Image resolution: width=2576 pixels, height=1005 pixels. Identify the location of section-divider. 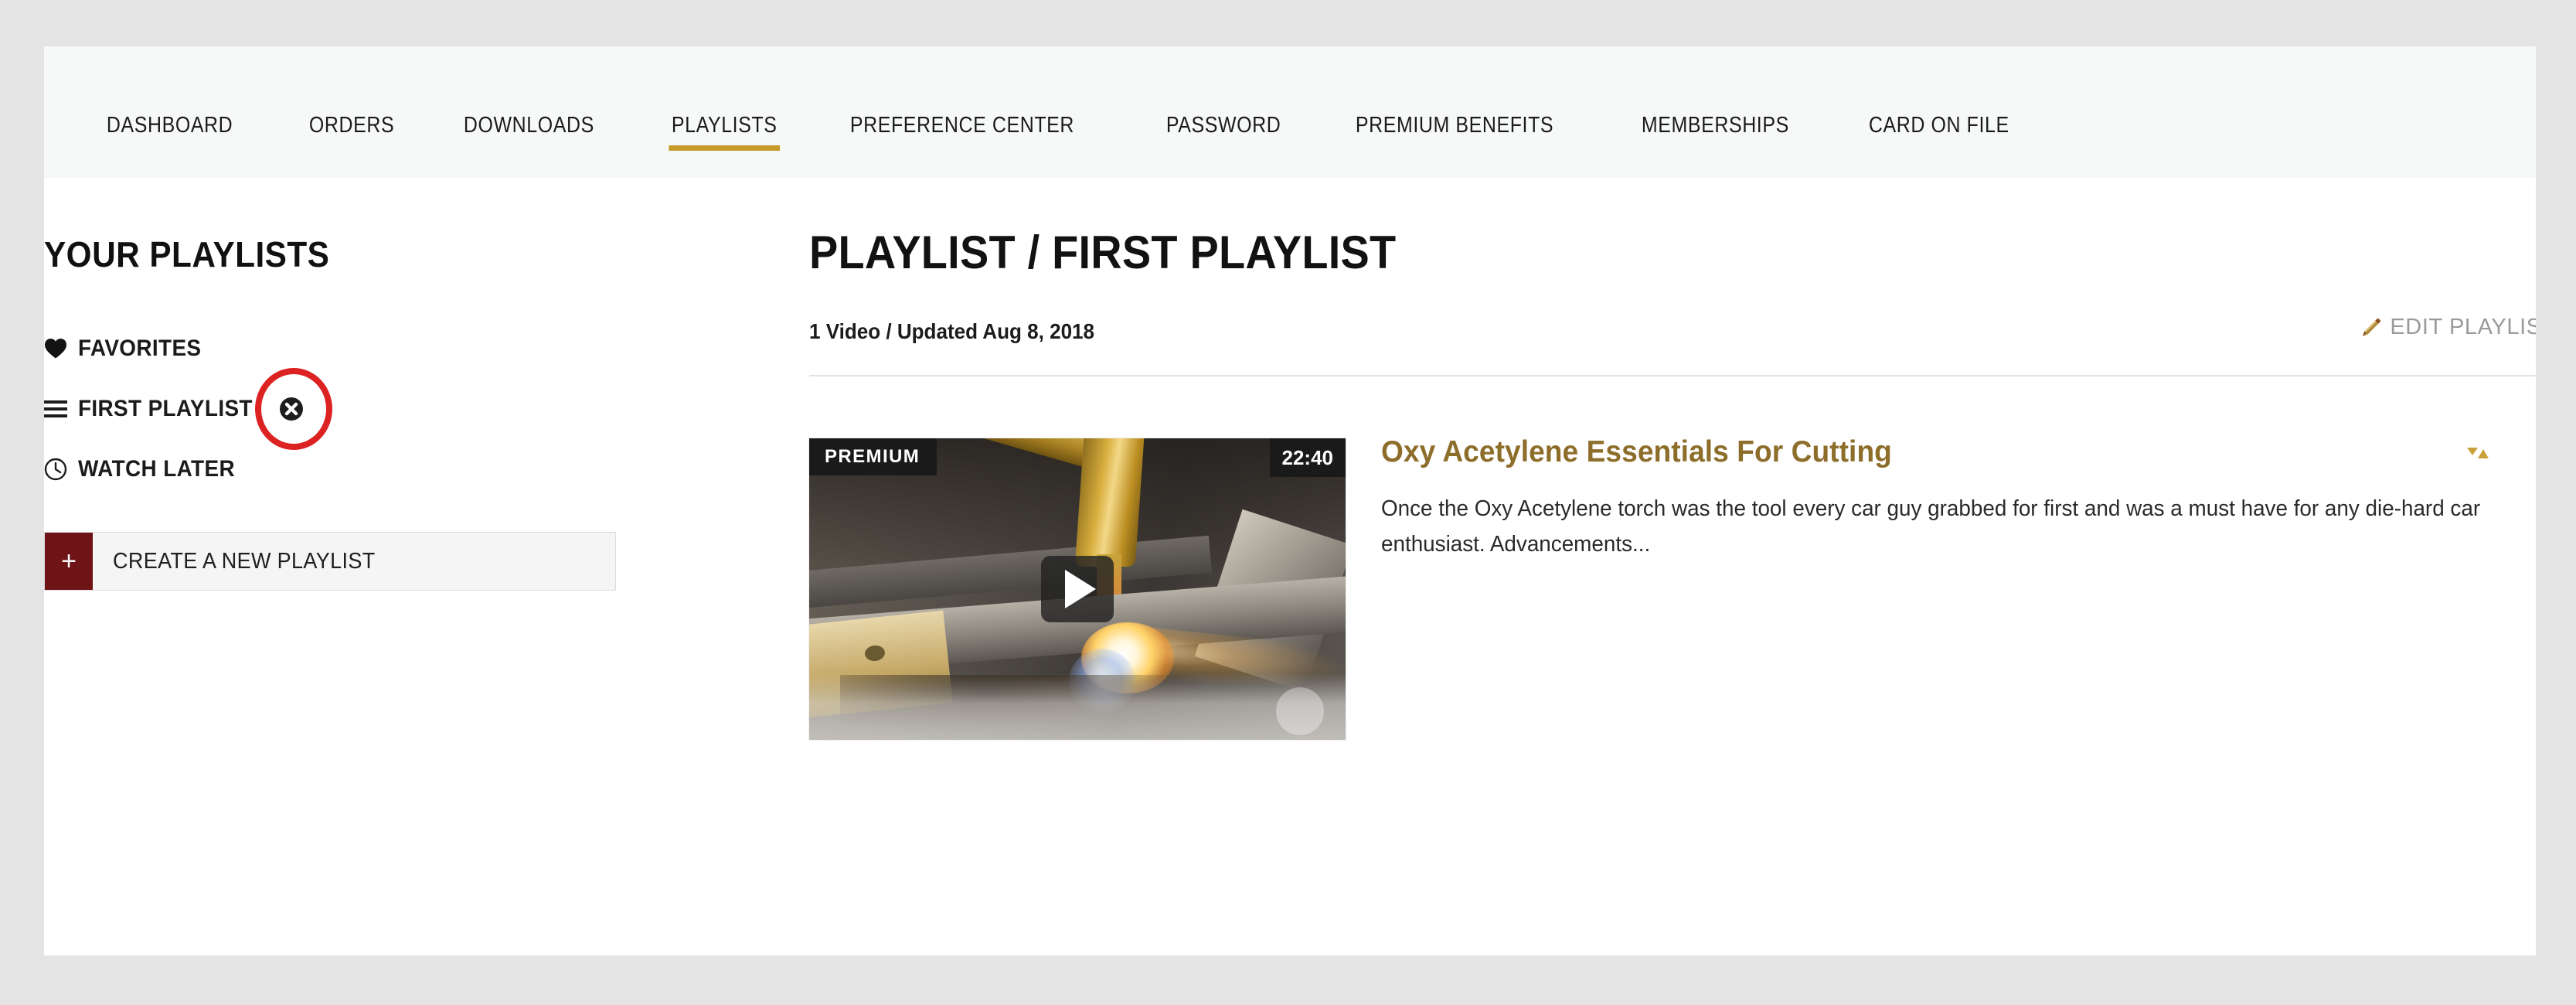
(1672, 375).